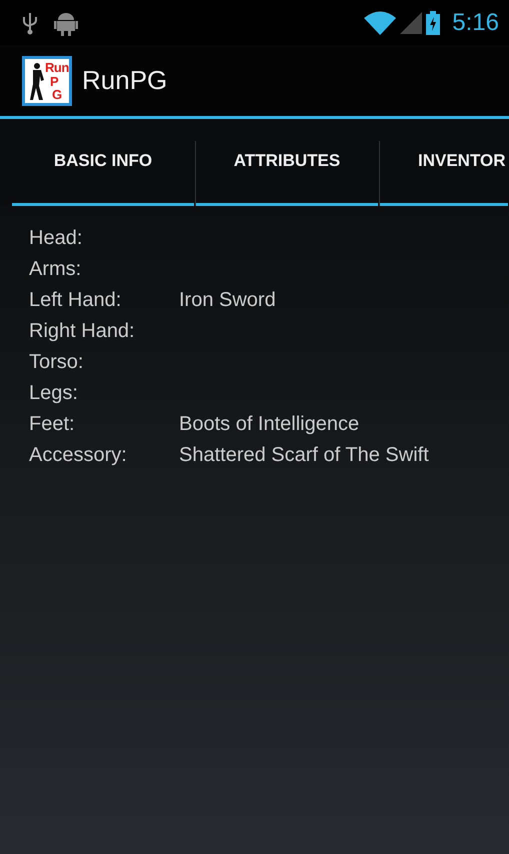 The image size is (509, 854). What do you see at coordinates (55, 269) in the screenshot?
I see `slot-label: Arms:` at bounding box center [55, 269].